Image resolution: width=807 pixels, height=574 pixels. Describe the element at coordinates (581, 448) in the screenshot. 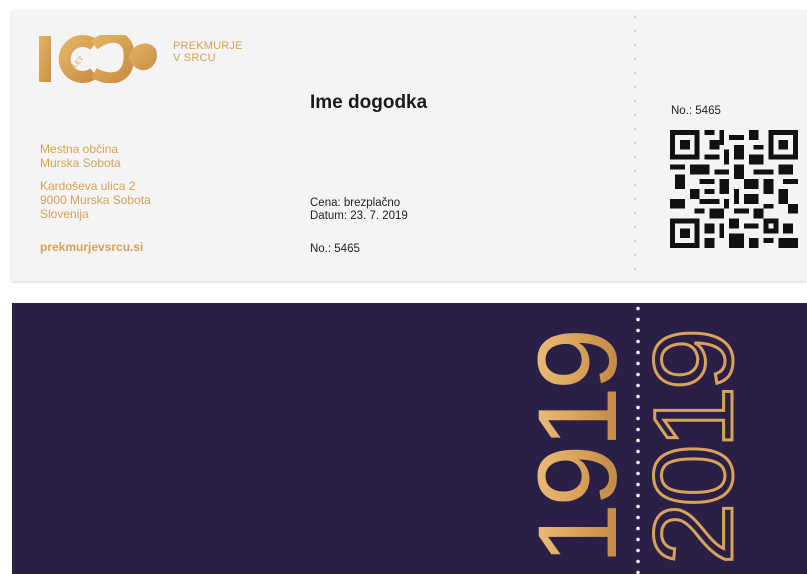

I see `year-1919: 1919` at that location.